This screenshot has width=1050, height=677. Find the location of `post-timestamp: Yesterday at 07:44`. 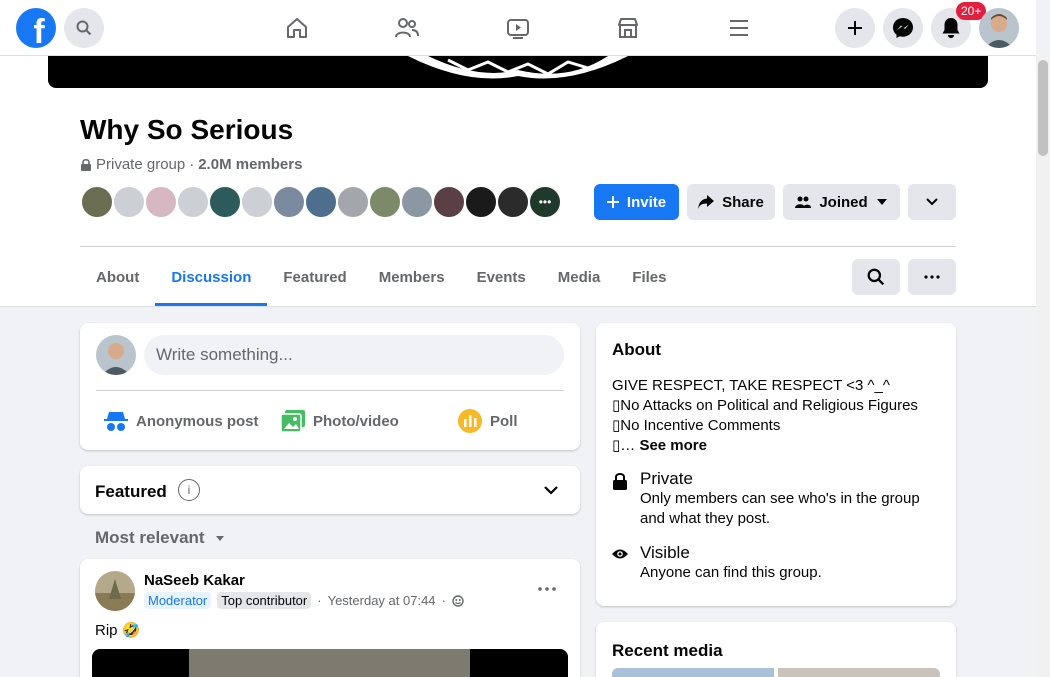

post-timestamp: Yesterday at 07:44 is located at coordinates (382, 600).